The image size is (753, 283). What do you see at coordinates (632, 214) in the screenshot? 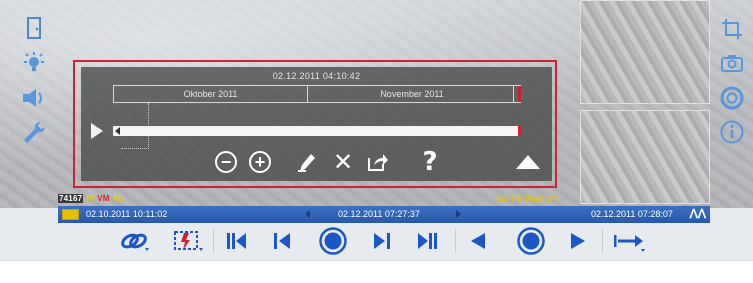
I see `end-time: 02.12.2011 07:28:07` at bounding box center [632, 214].